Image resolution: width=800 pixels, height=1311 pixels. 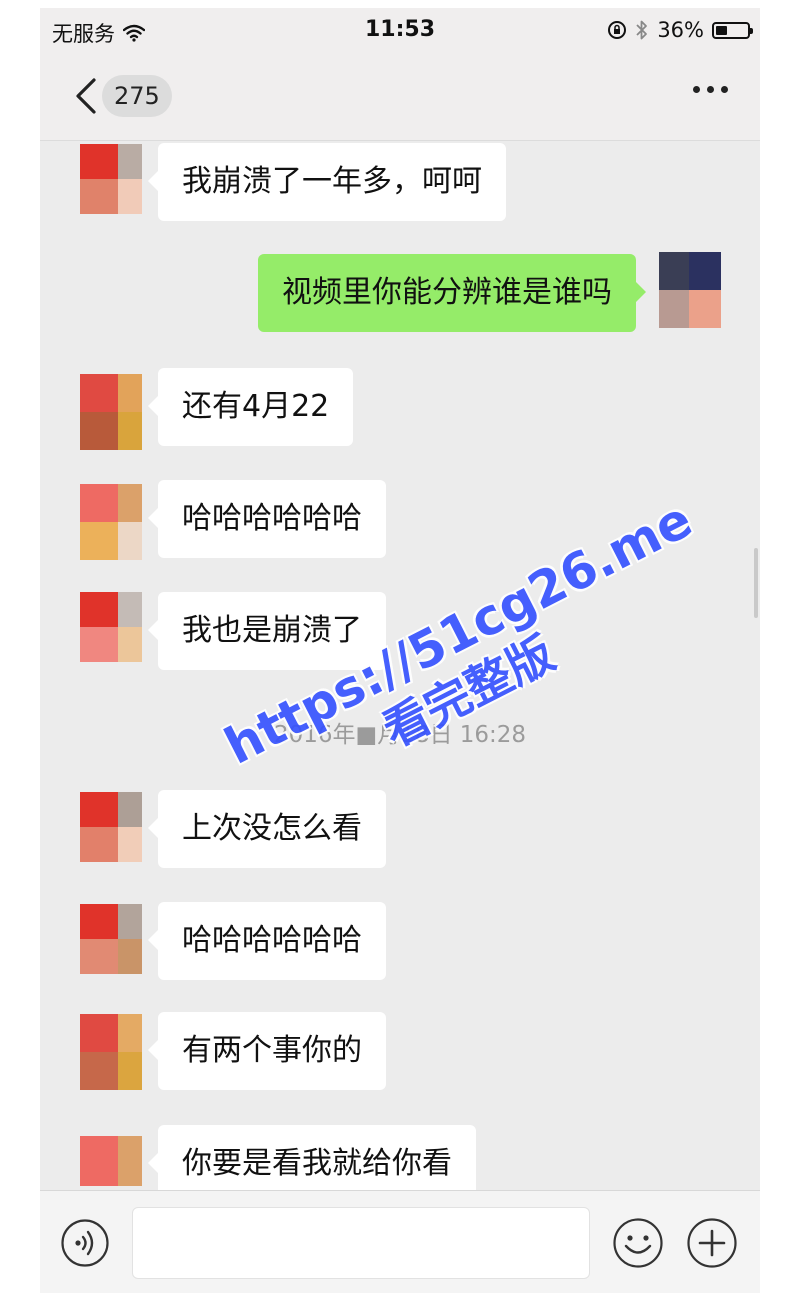 I want to click on message-bubble: 还有4月22, so click(x=250, y=407).